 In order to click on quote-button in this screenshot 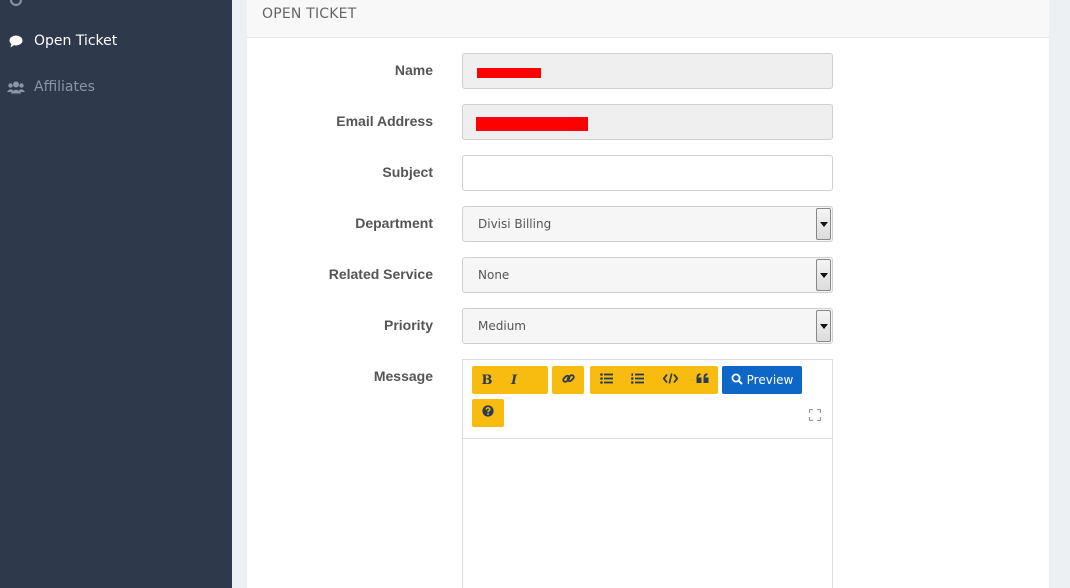, I will do `click(702, 380)`.